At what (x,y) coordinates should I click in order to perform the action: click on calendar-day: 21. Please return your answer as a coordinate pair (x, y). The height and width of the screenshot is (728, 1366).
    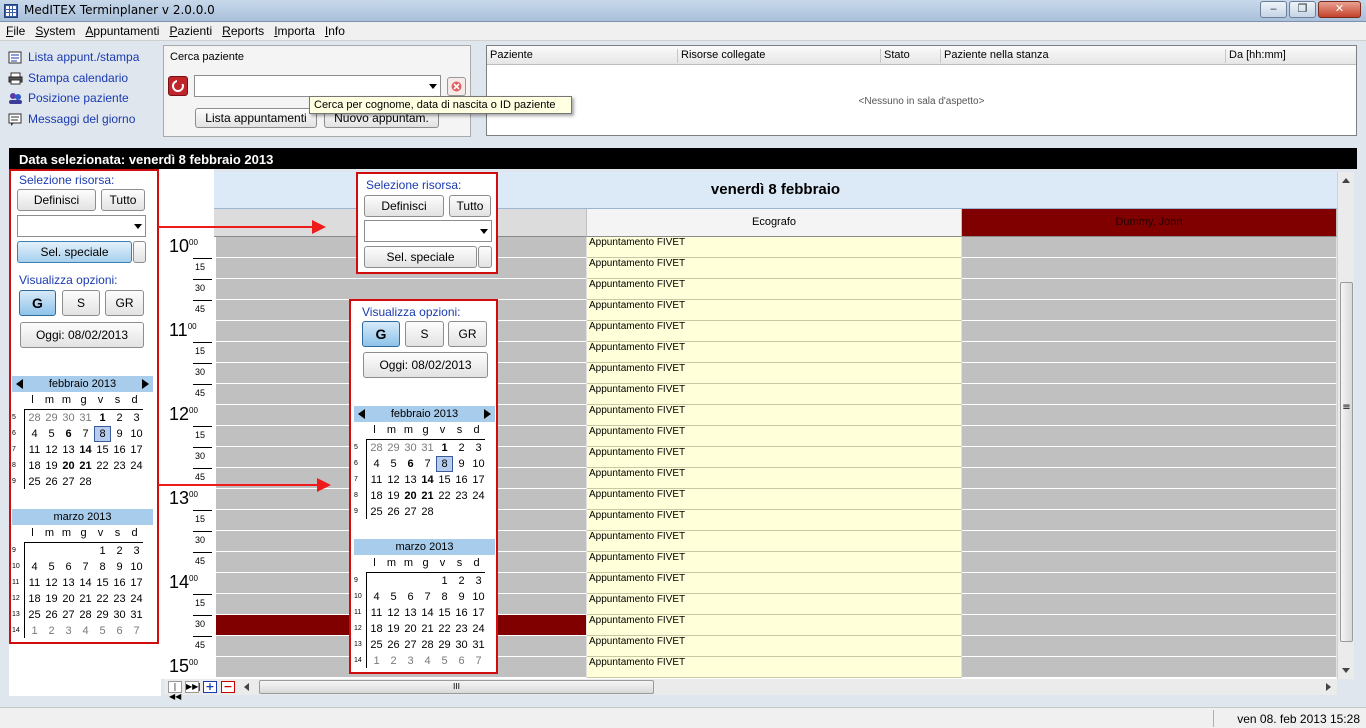
    Looking at the image, I should click on (85, 466).